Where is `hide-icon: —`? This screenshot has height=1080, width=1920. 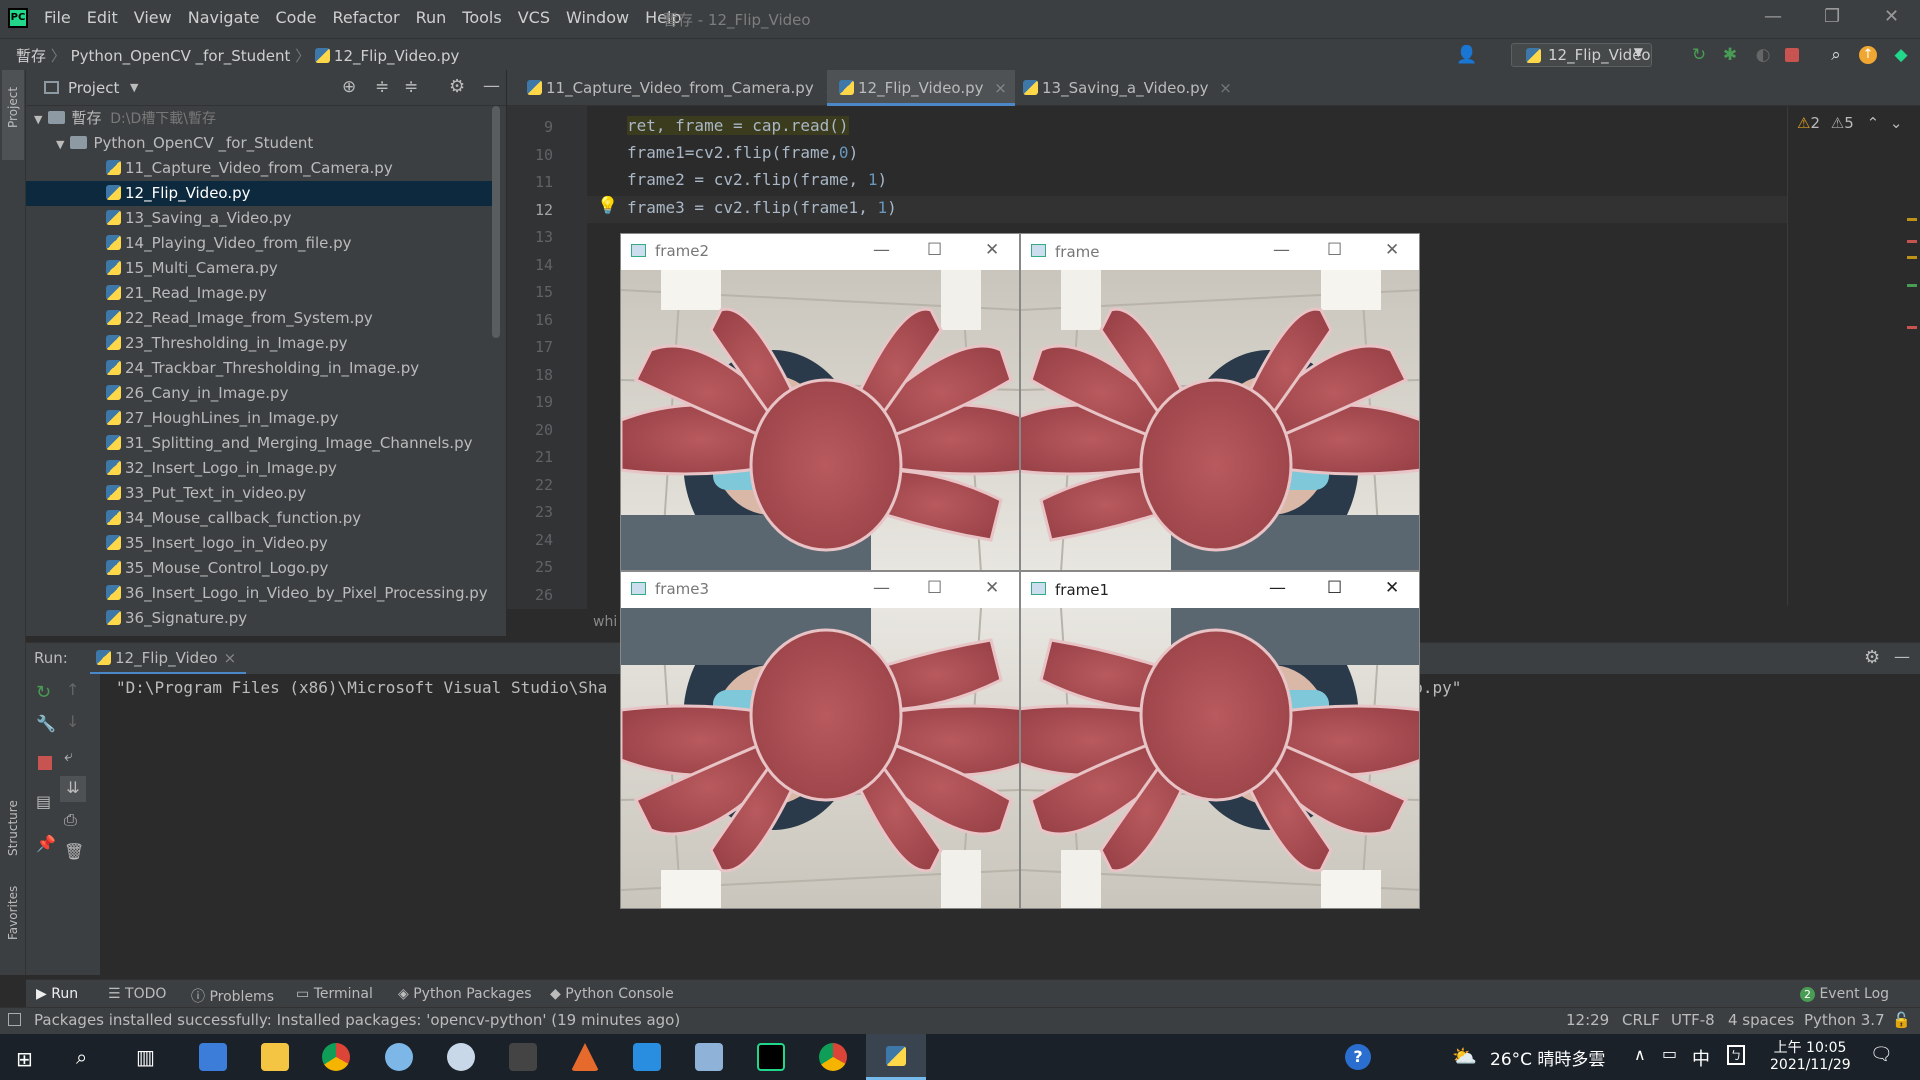 hide-icon: — is located at coordinates (1902, 656).